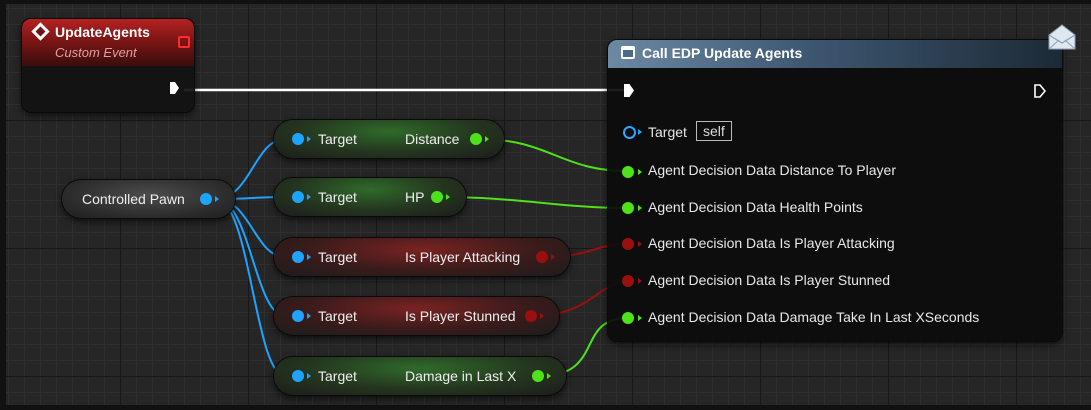 The image size is (1091, 410). Describe the element at coordinates (389, 139) in the screenshot. I see `getter-node-distance: Target Distance` at that location.